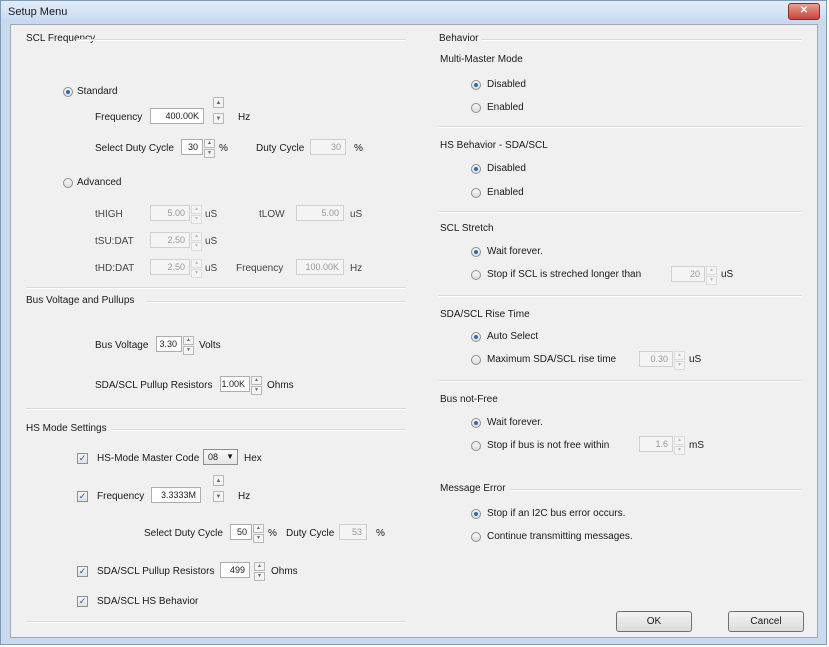 The height and width of the screenshot is (647, 829). I want to click on frequency-input: 400.00K, so click(177, 116).